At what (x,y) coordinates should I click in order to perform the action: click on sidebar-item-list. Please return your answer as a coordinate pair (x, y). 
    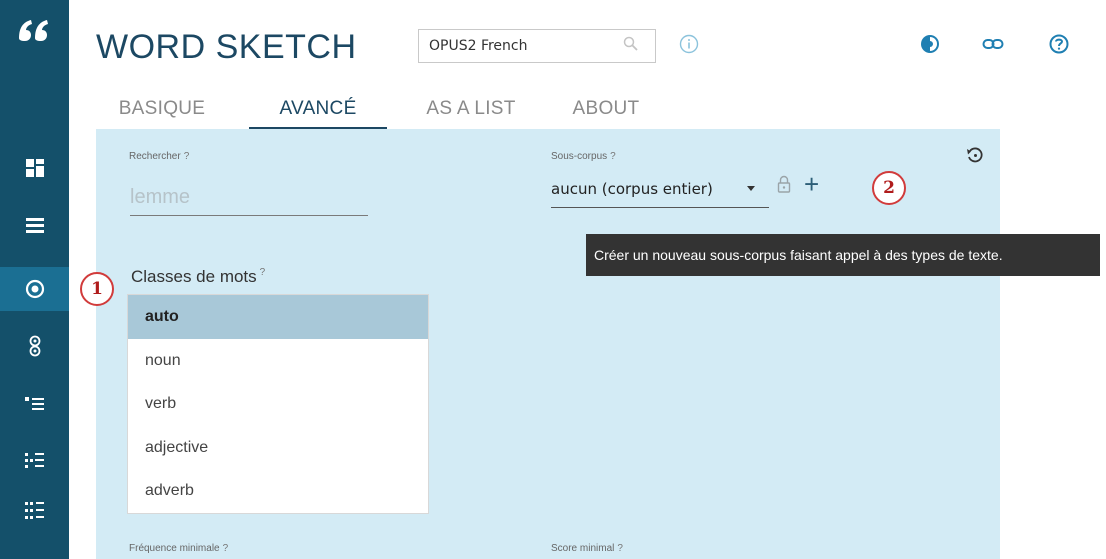
    Looking at the image, I should click on (34, 226).